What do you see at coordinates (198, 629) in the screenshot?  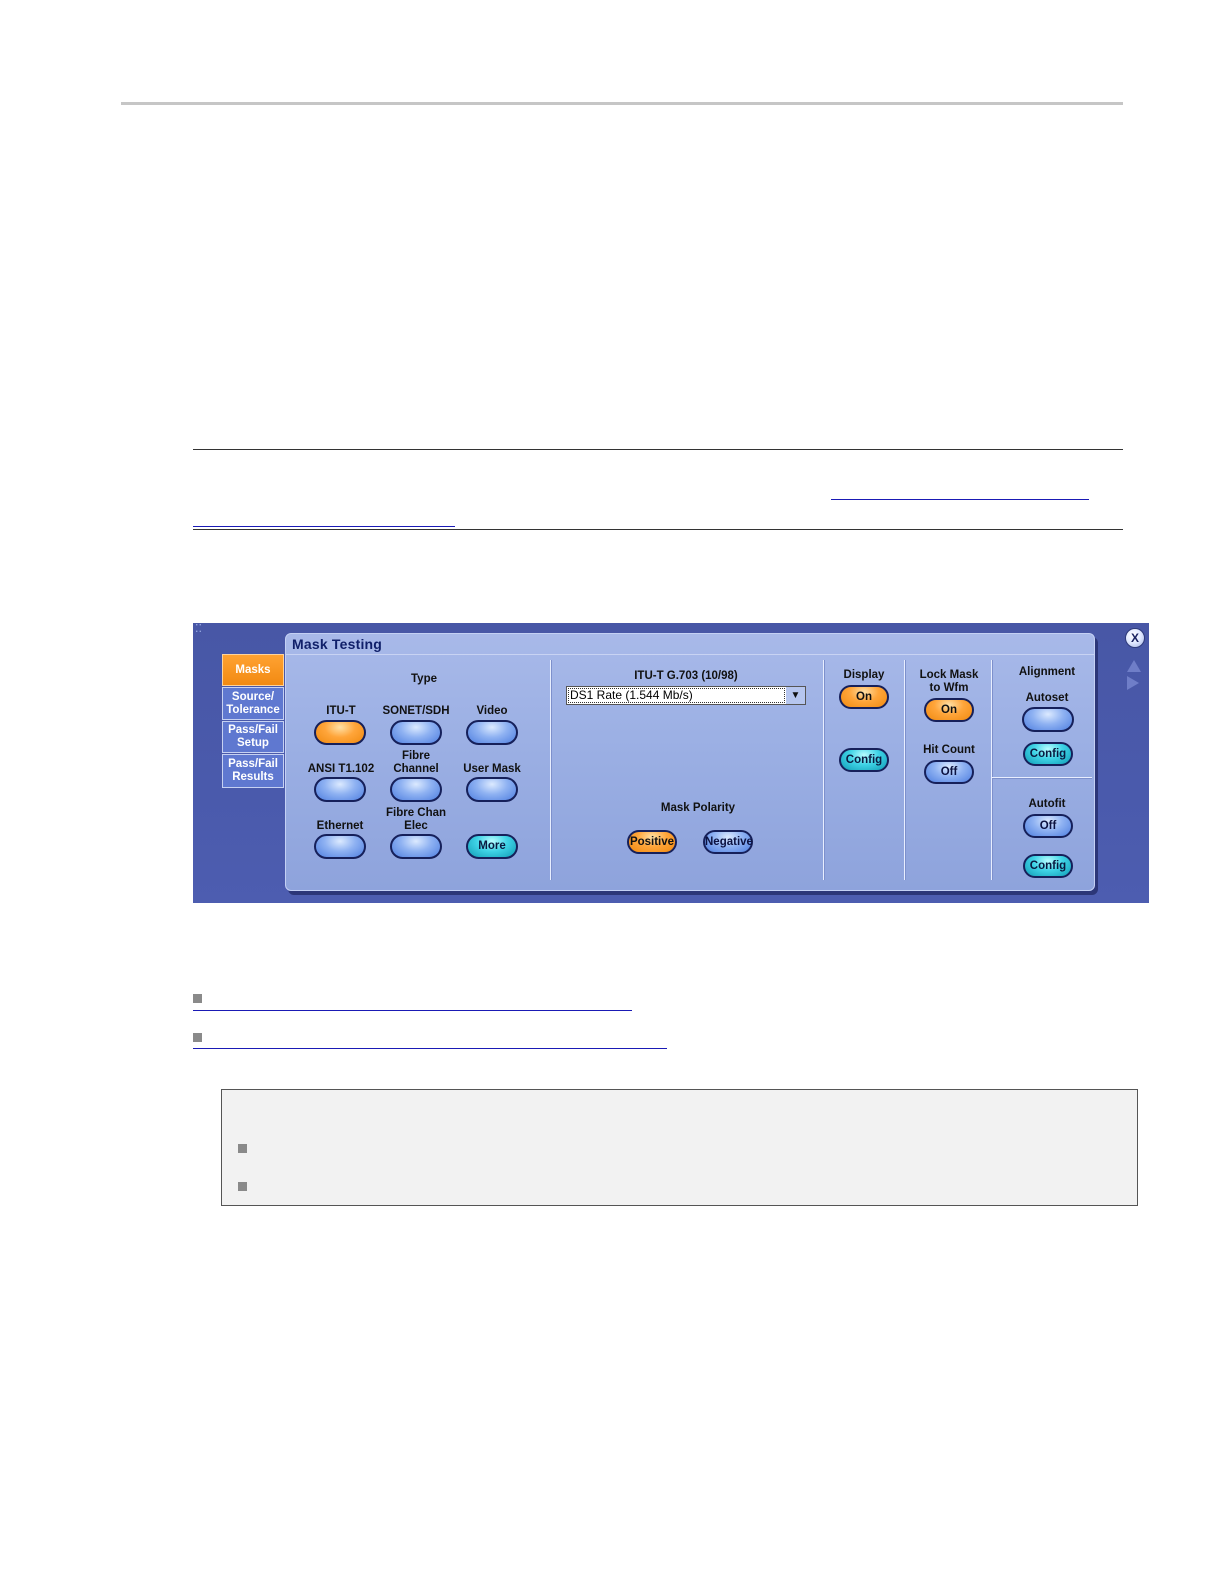 I see `grip-icon: ⁚⁚` at bounding box center [198, 629].